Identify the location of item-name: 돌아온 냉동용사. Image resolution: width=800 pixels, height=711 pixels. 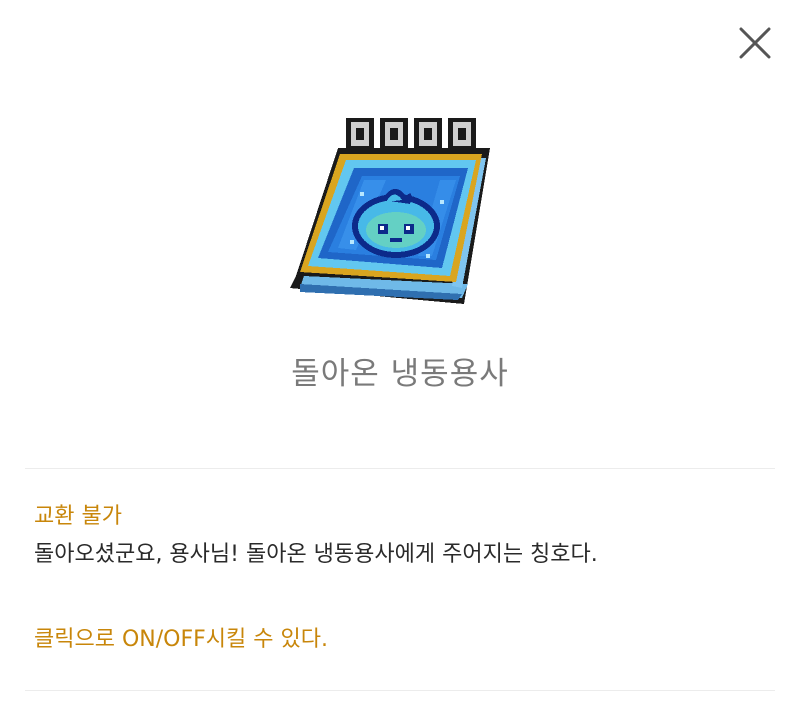
(400, 374).